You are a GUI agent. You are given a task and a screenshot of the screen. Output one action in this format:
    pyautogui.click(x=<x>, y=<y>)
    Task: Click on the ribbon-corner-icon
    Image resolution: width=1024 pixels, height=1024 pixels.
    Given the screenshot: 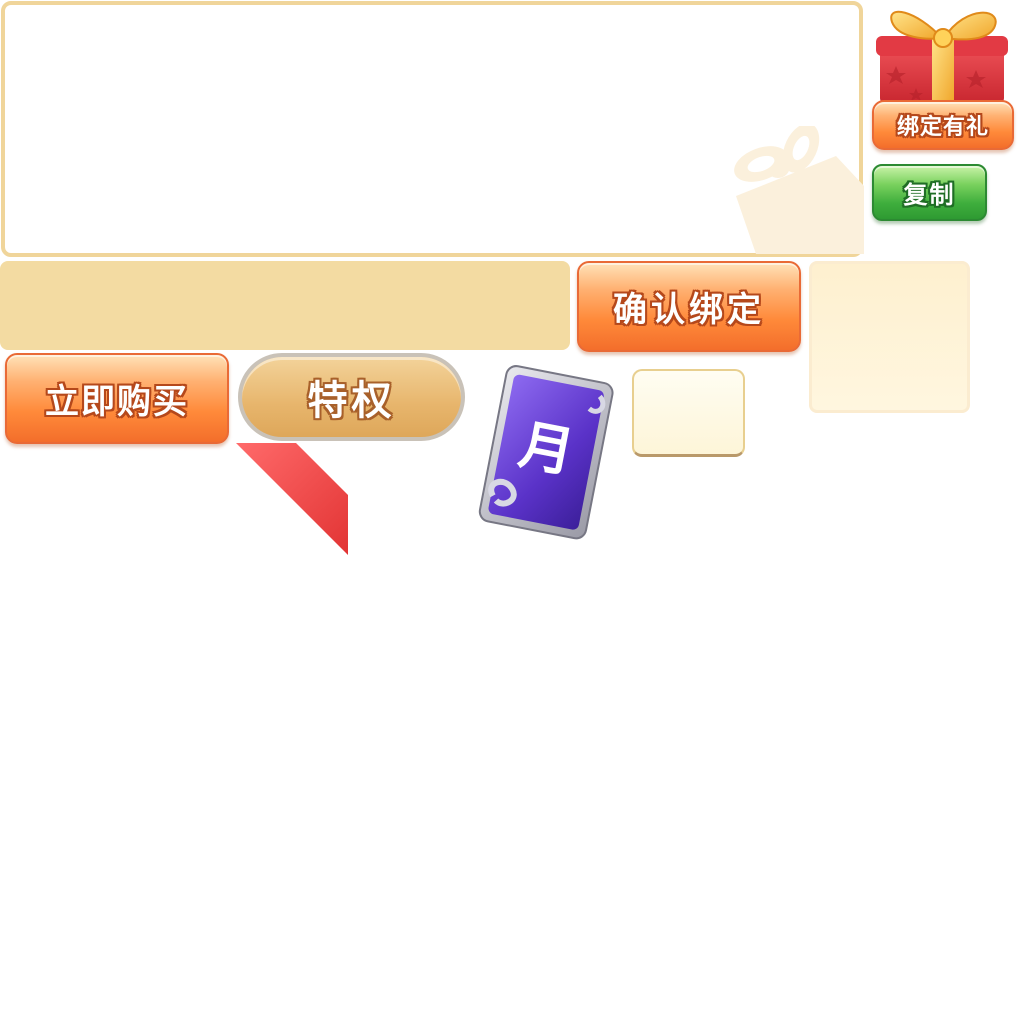 What is the action you would take?
    pyautogui.click(x=292, y=499)
    